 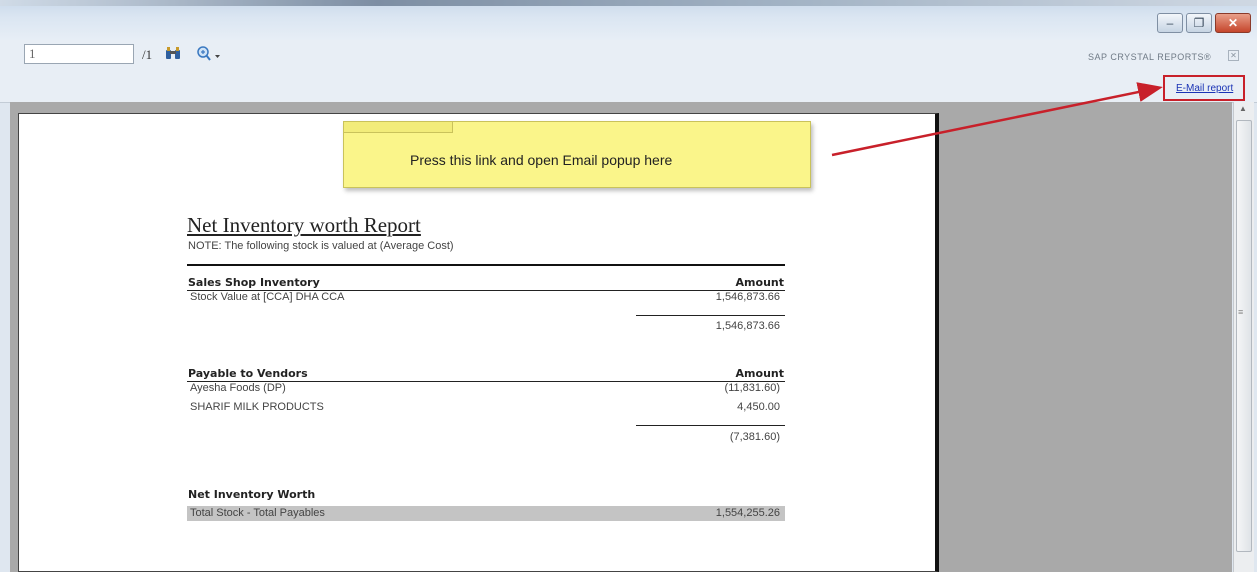 I want to click on window-titlebar: – ❐ ✕, so click(x=628, y=20).